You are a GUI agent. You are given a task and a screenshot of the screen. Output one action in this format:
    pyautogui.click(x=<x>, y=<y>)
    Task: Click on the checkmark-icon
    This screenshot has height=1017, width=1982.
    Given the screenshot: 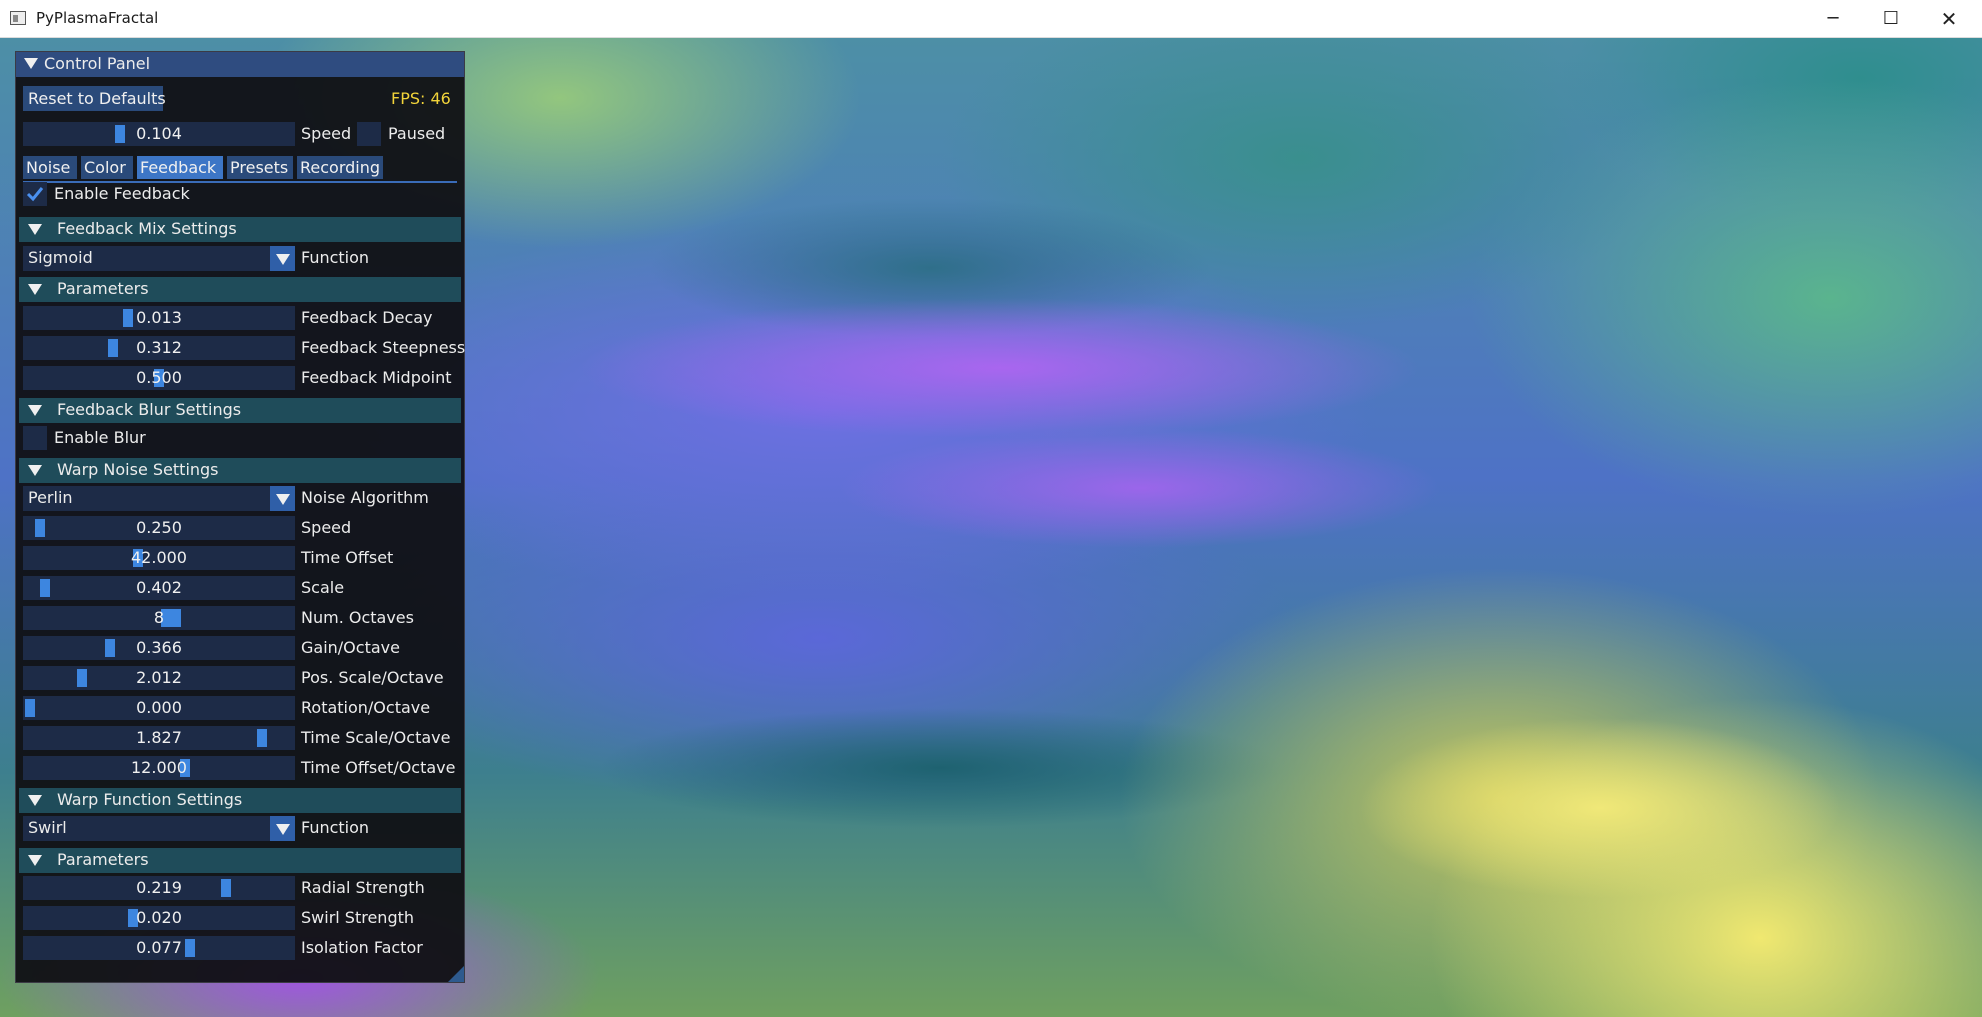 What is the action you would take?
    pyautogui.click(x=35, y=194)
    